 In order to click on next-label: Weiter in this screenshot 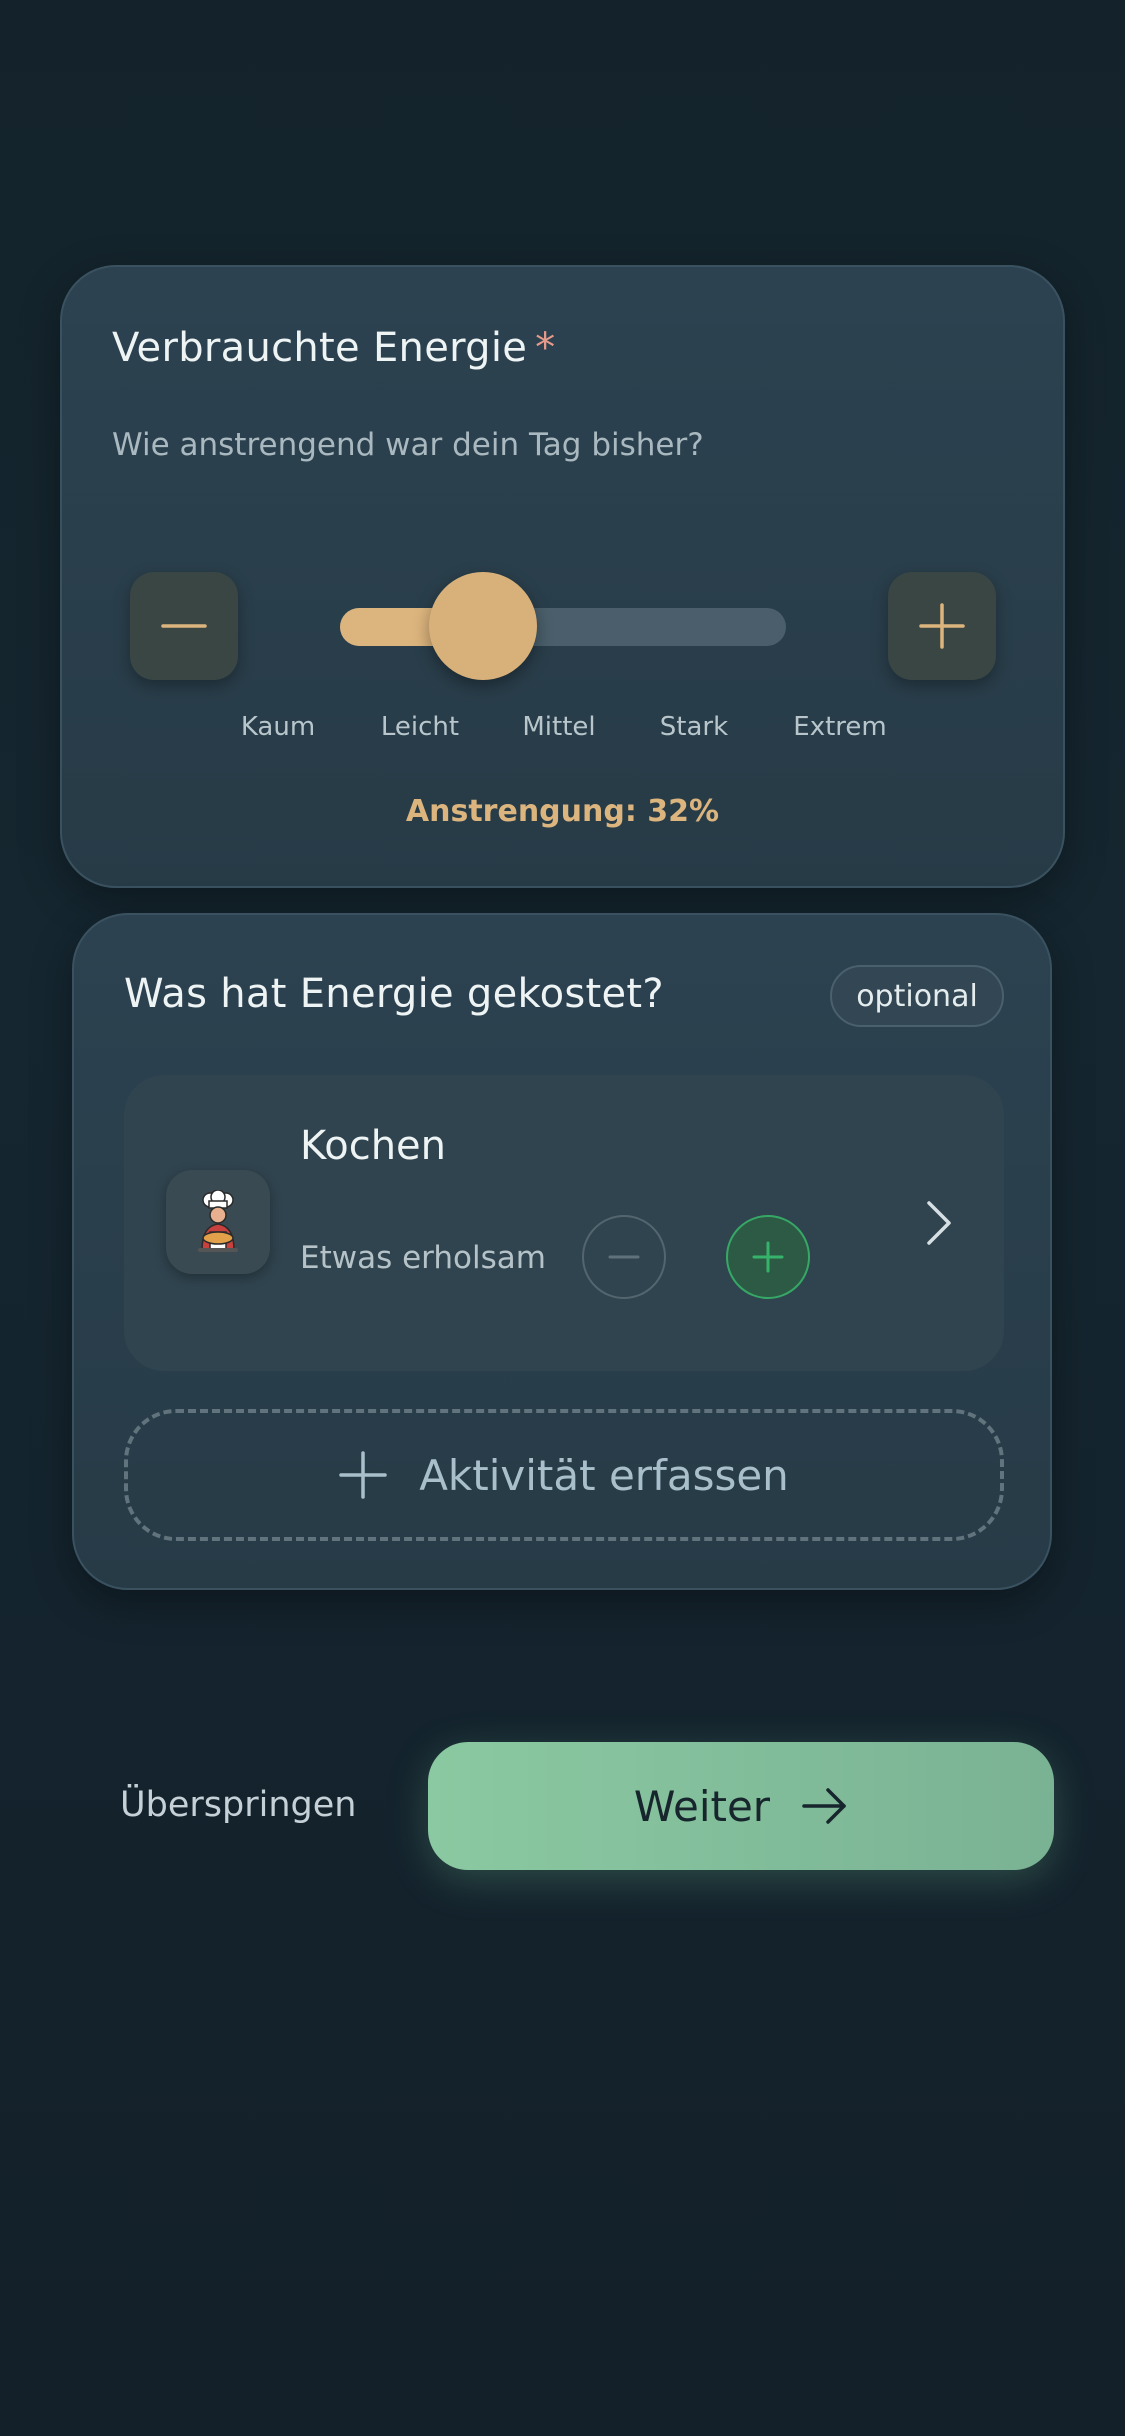, I will do `click(702, 1806)`.